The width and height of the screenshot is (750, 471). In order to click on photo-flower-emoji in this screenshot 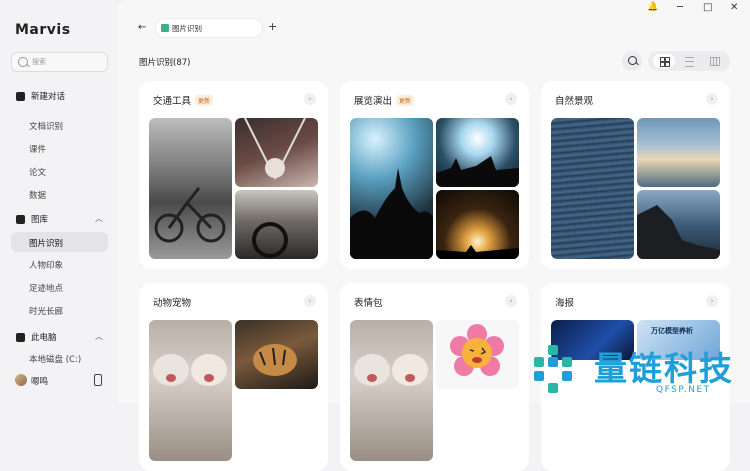, I will do `click(477, 354)`.